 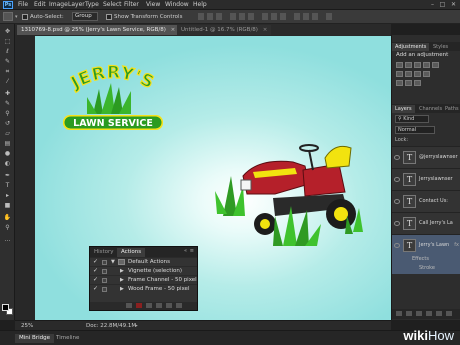 I want to click on blend-mode-select: Normal, so click(x=415, y=130).